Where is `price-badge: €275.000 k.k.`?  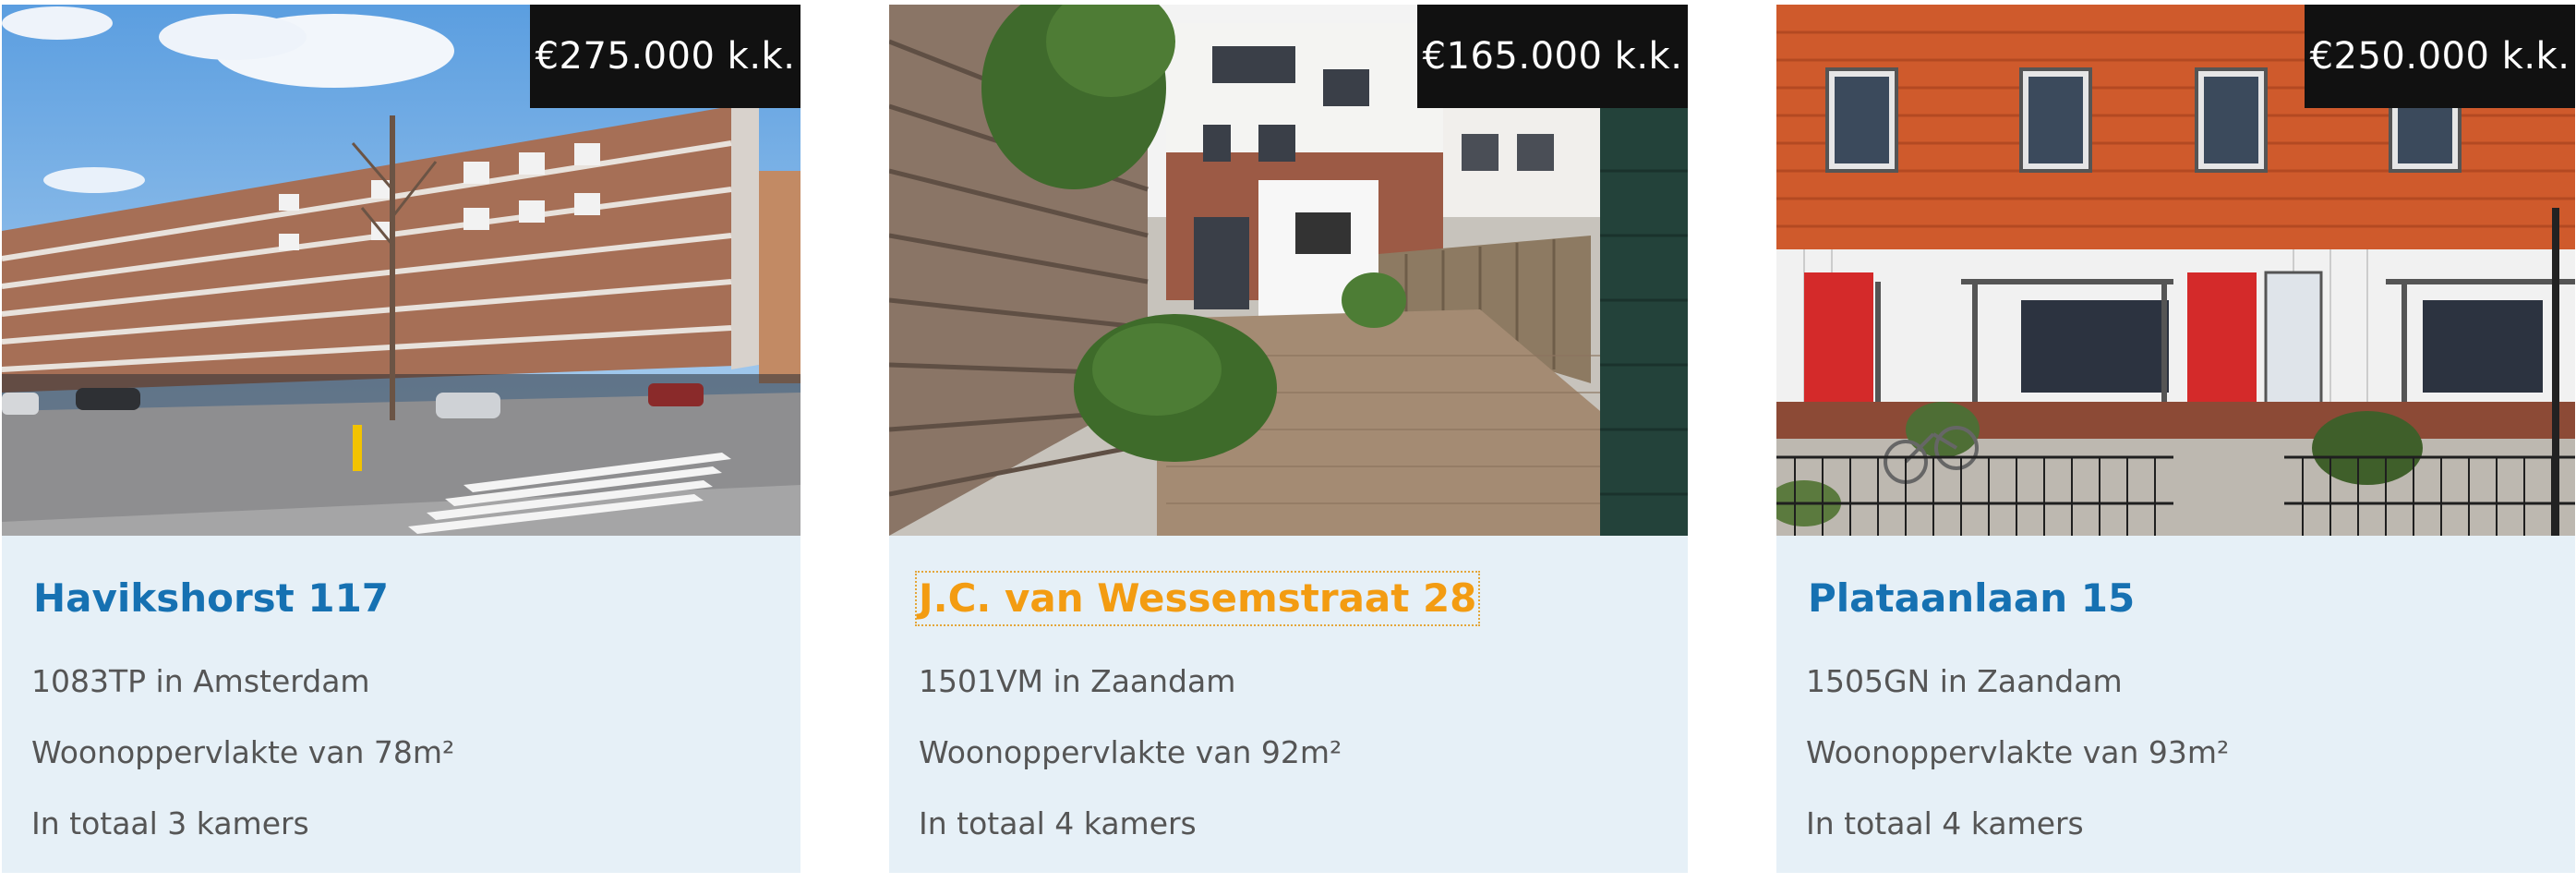
price-badge: €275.000 k.k. is located at coordinates (665, 57).